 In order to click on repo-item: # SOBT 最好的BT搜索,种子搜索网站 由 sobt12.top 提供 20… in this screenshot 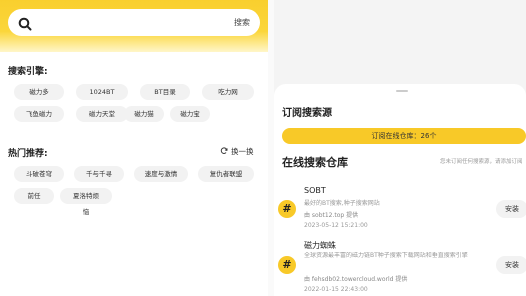, I will do `click(400, 207)`.